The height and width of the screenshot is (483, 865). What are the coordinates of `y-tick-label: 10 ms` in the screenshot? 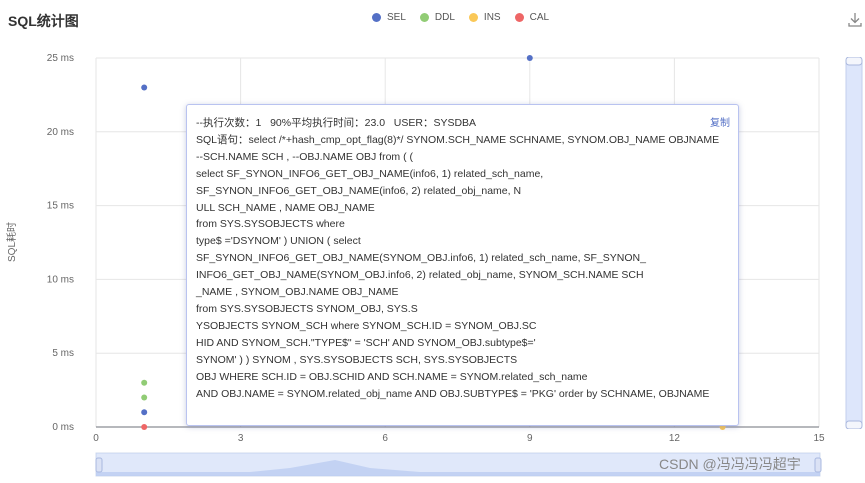 It's located at (60, 279).